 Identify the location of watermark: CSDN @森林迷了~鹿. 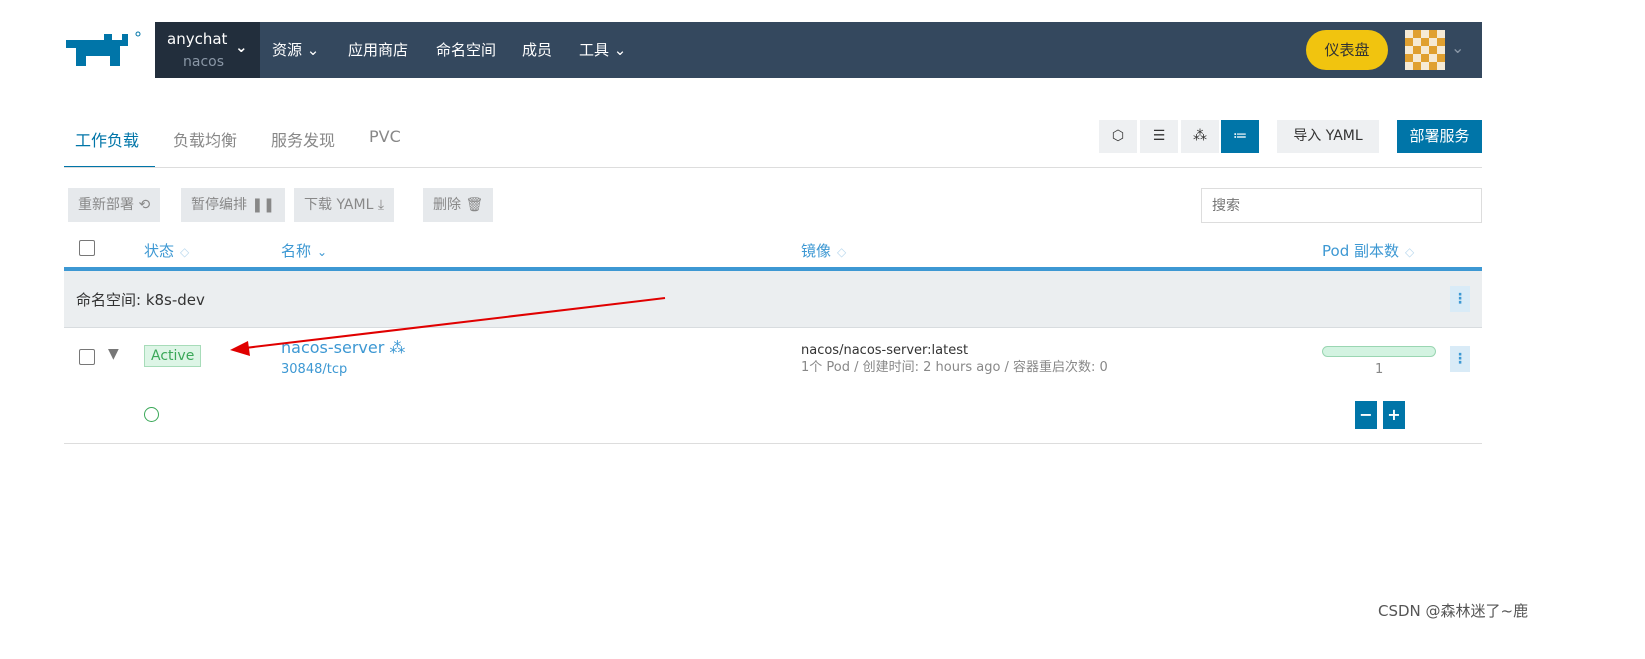
(1453, 611).